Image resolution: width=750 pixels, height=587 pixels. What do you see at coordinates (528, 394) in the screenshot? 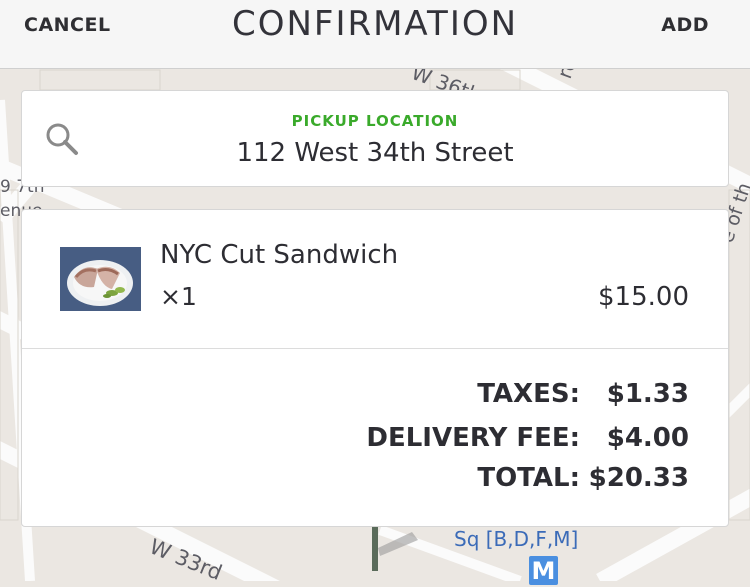
I see `taxes-label: TAXES:` at bounding box center [528, 394].